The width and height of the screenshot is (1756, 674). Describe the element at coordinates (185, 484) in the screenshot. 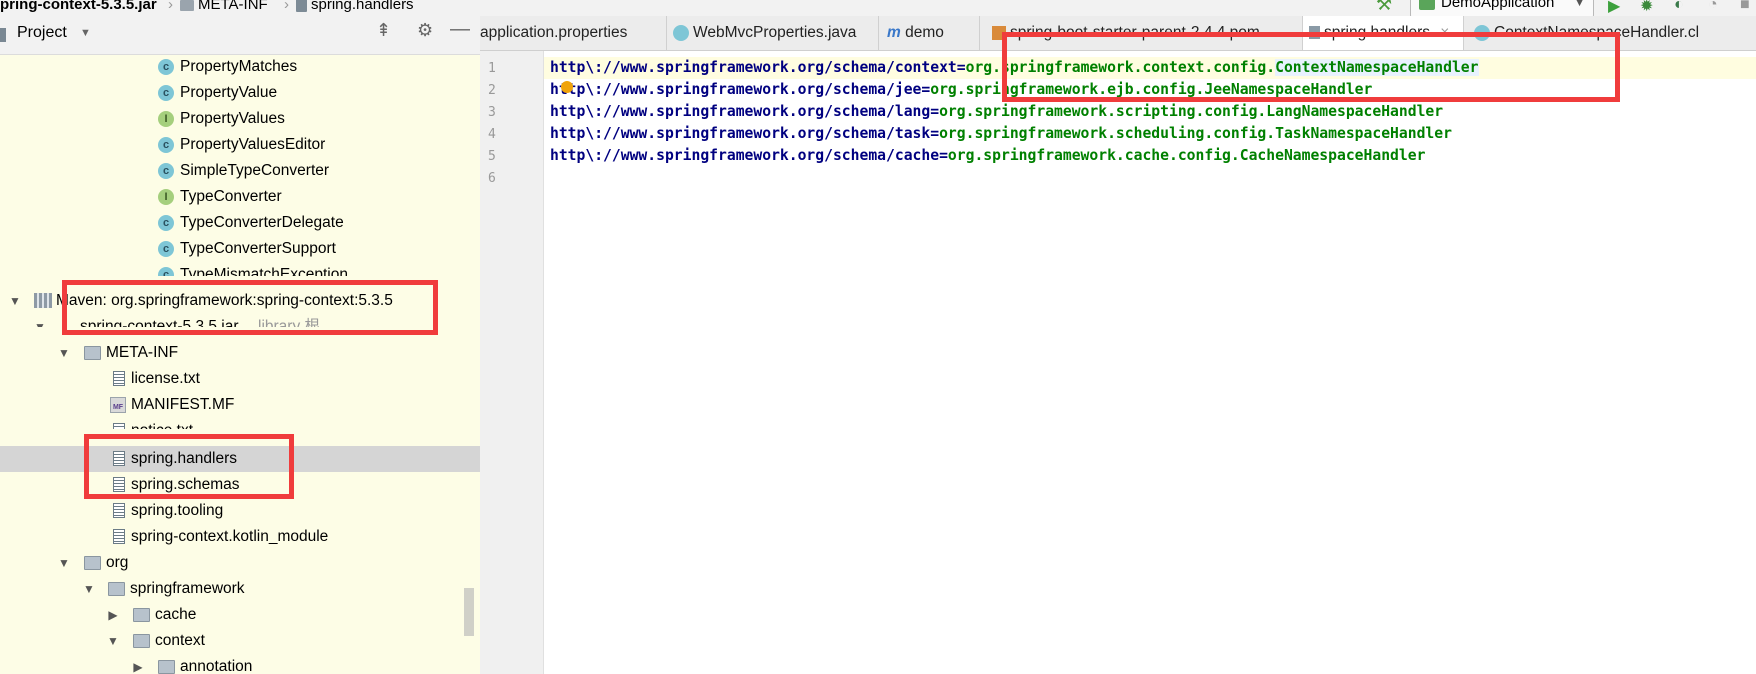

I see `tree-item-label: spring.schemas` at that location.